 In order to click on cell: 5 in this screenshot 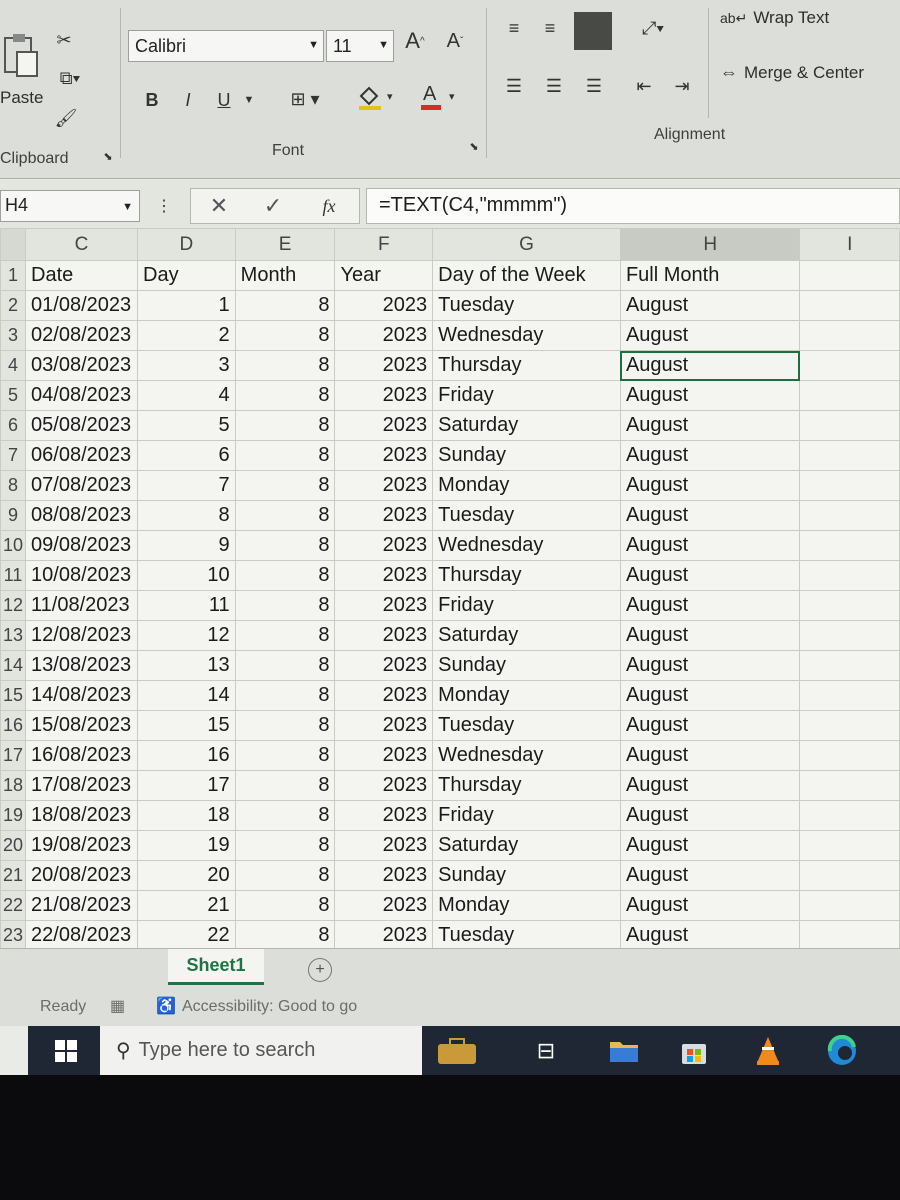, I will do `click(186, 425)`.